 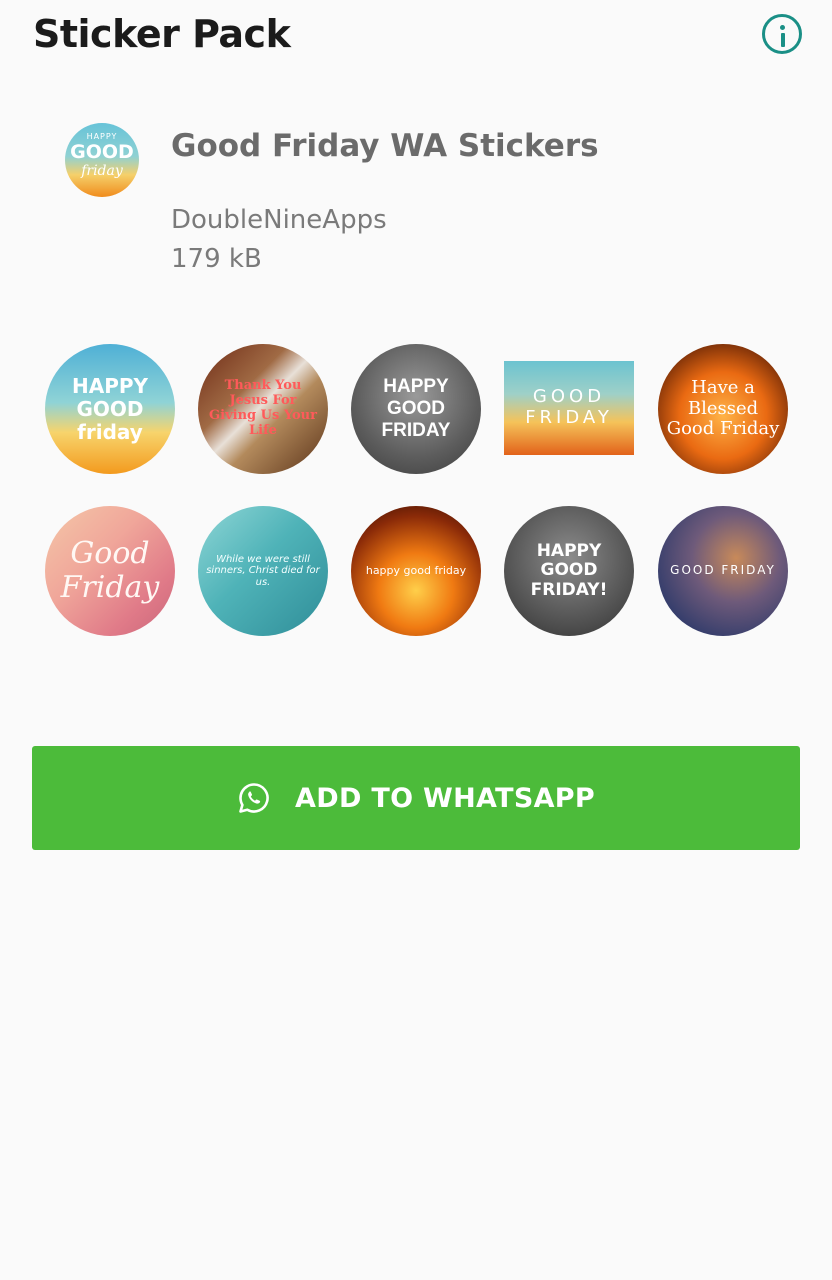 I want to click on pack-publisher: DoubleNineApps, so click(x=279, y=220).